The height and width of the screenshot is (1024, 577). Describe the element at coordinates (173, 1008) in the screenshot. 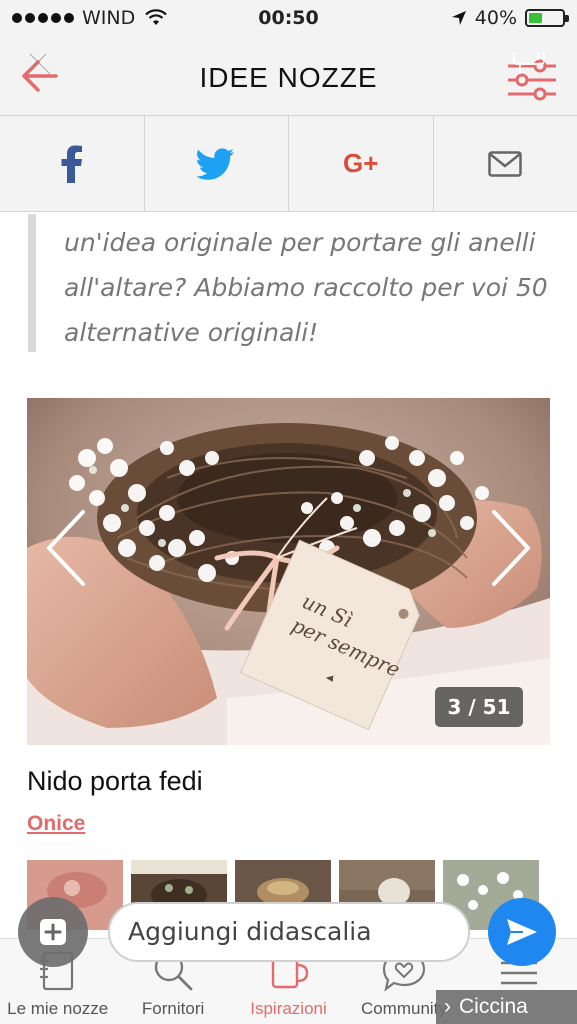

I see `tab-label: Fornitori` at that location.